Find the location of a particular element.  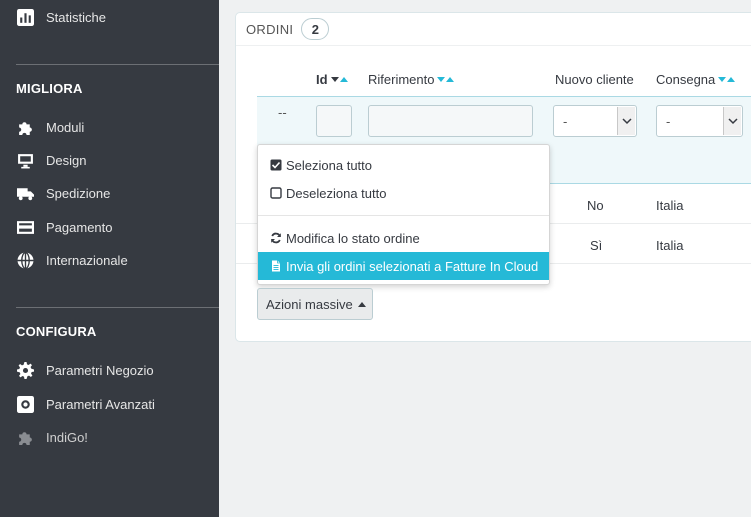

sidebar-item-indigo: IndiGo! is located at coordinates (109, 437).